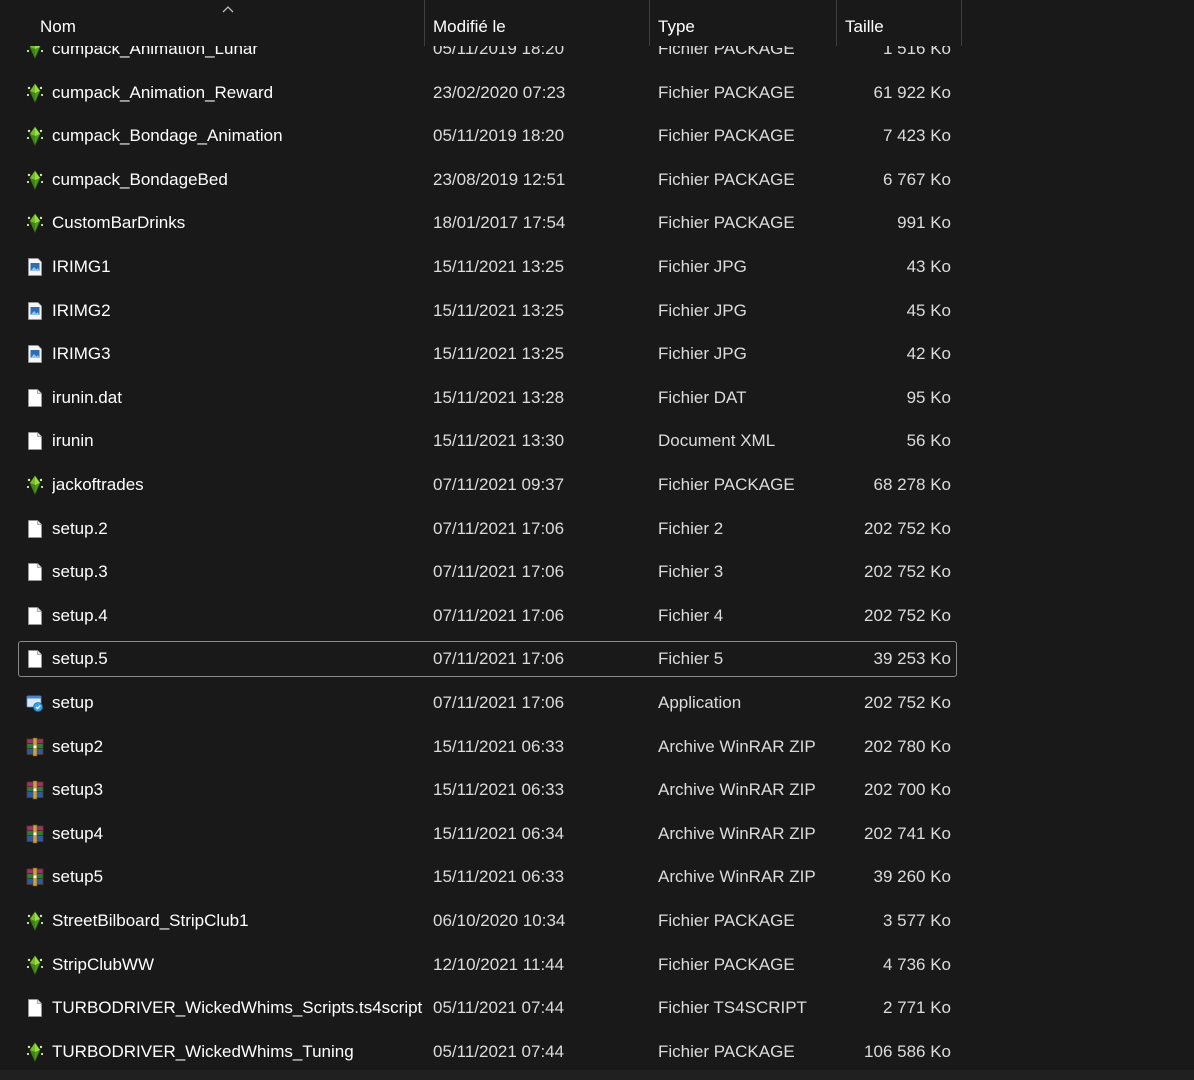 The height and width of the screenshot is (1080, 1194). Describe the element at coordinates (469, 26) in the screenshot. I see `column-header-modified-label: Modifié le` at that location.